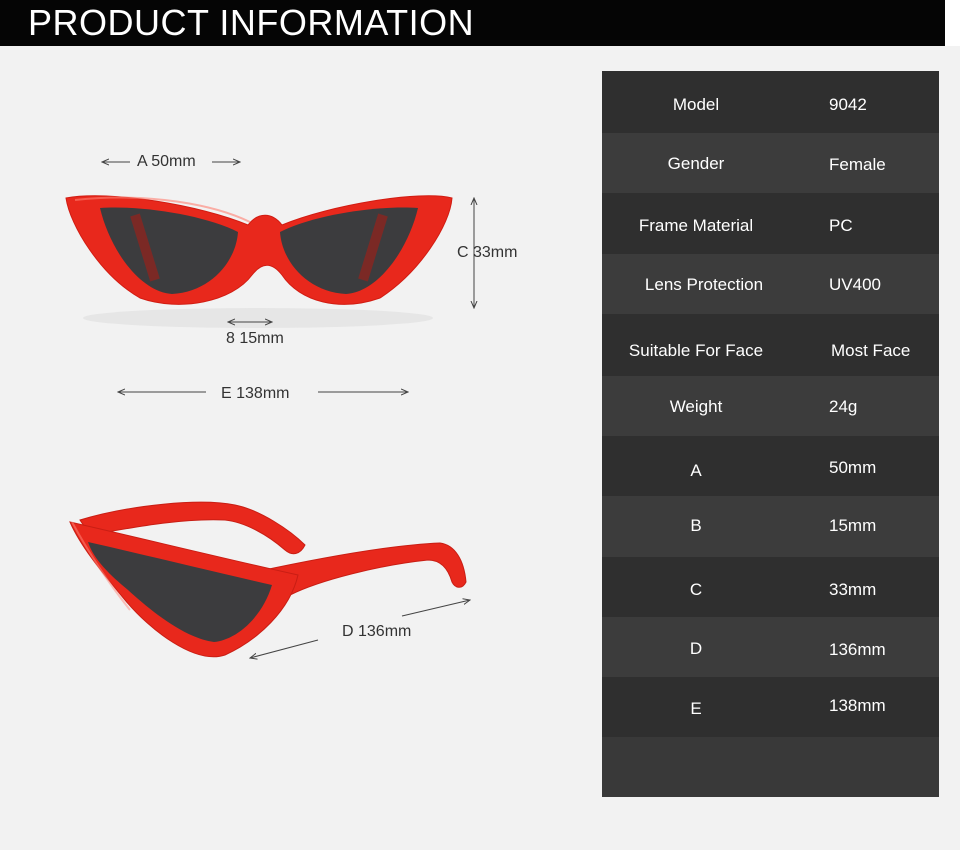 This screenshot has height=850, width=960. I want to click on spec-row-lens-protection: Lens Protection UV400, so click(770, 284).